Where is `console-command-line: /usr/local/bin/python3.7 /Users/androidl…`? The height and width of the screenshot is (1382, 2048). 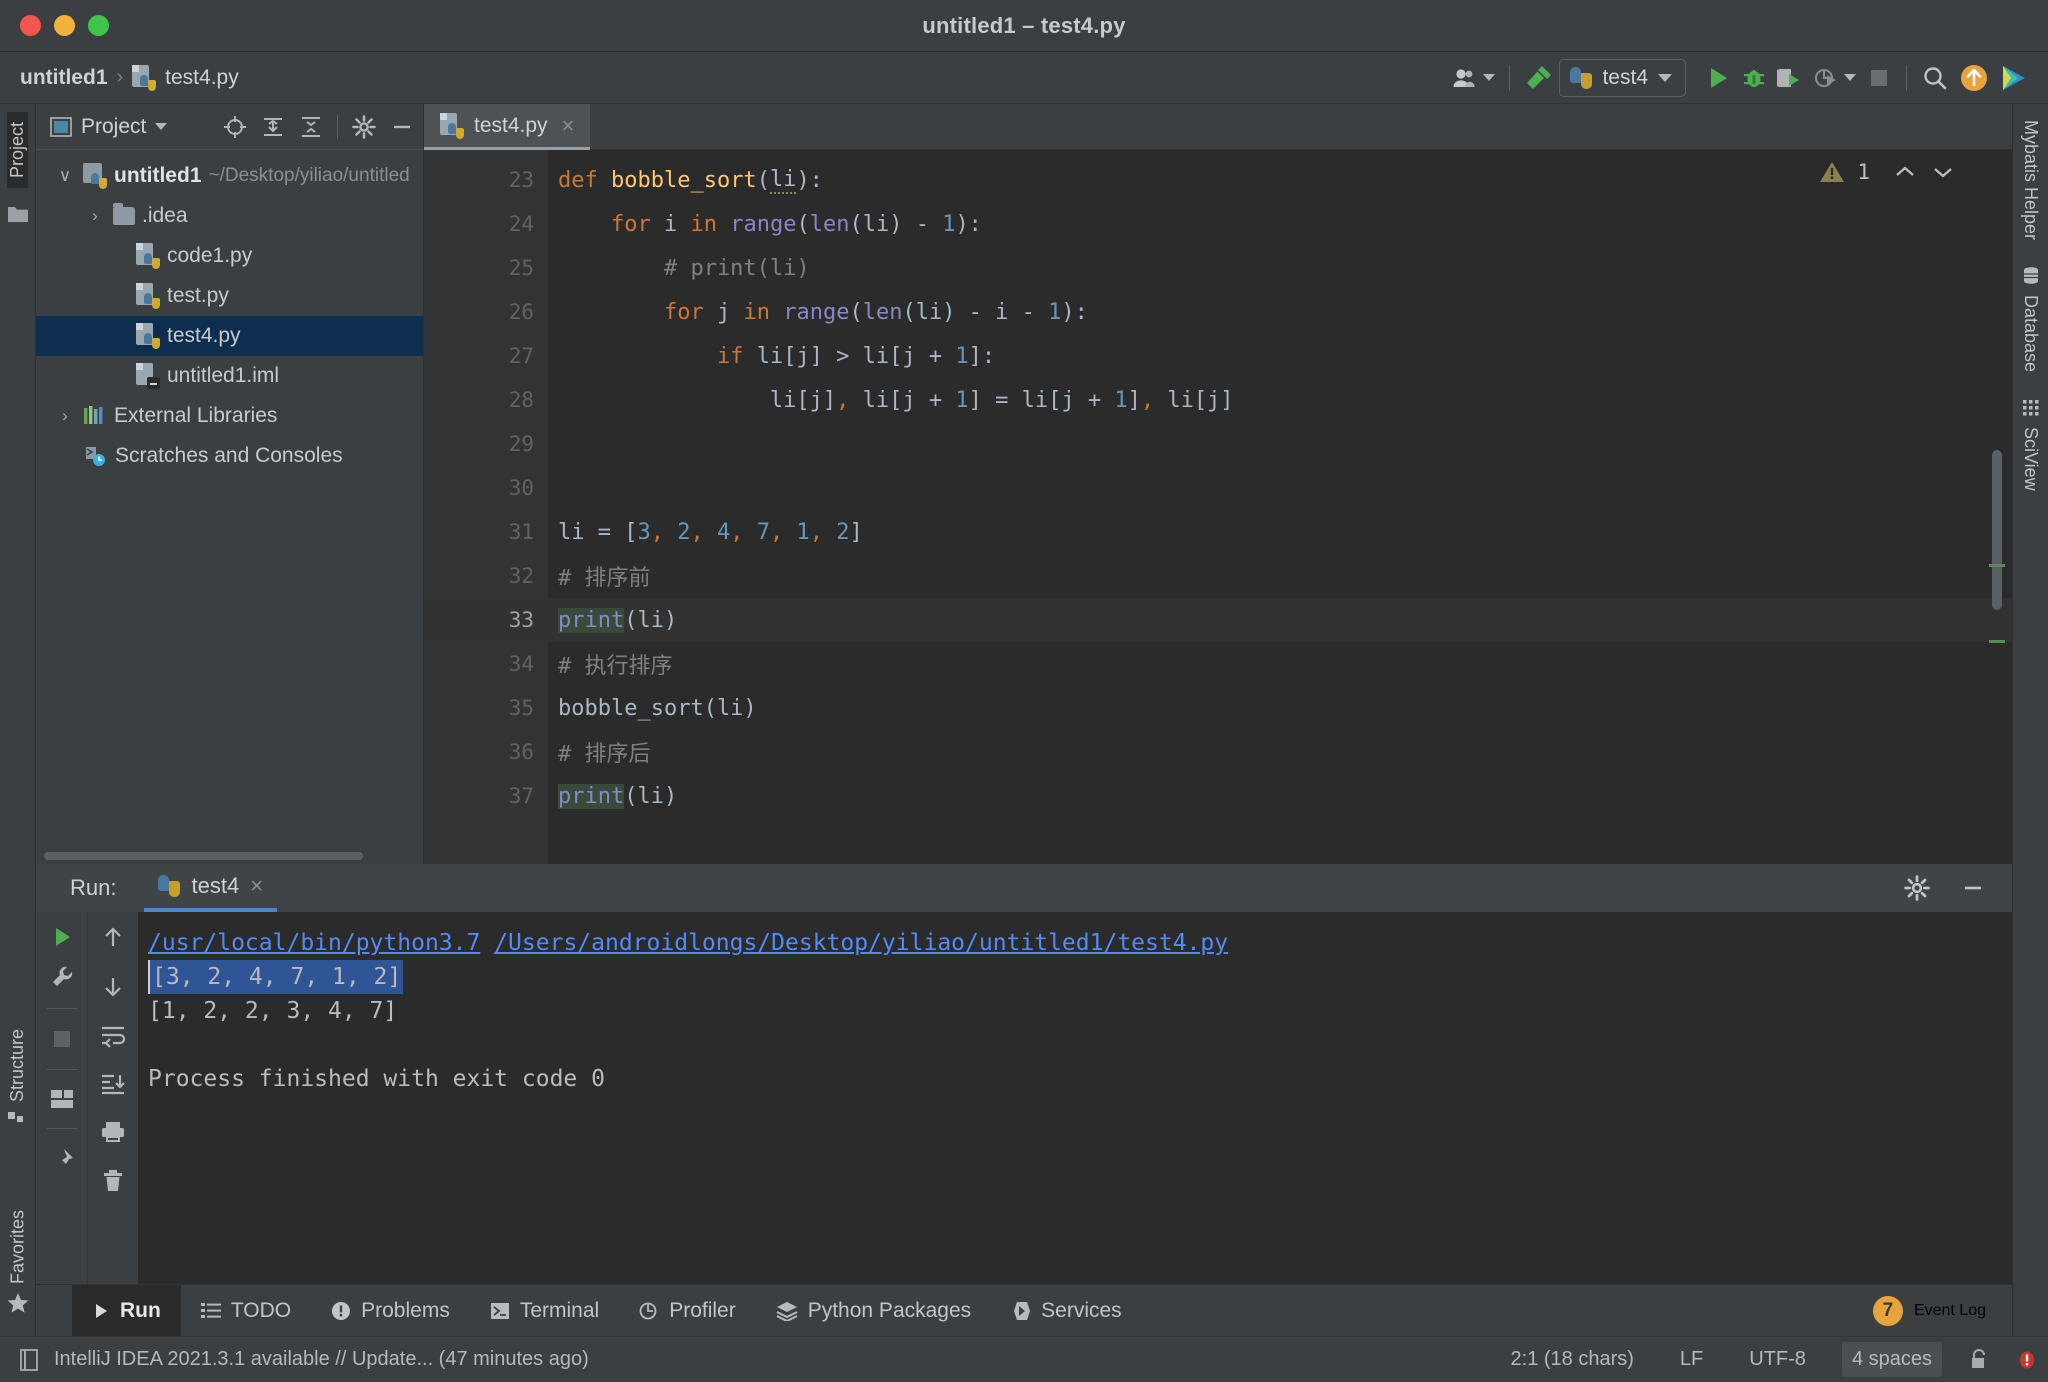
console-command-line: /usr/local/bin/python3.7 /Users/androidl… is located at coordinates (1071, 943).